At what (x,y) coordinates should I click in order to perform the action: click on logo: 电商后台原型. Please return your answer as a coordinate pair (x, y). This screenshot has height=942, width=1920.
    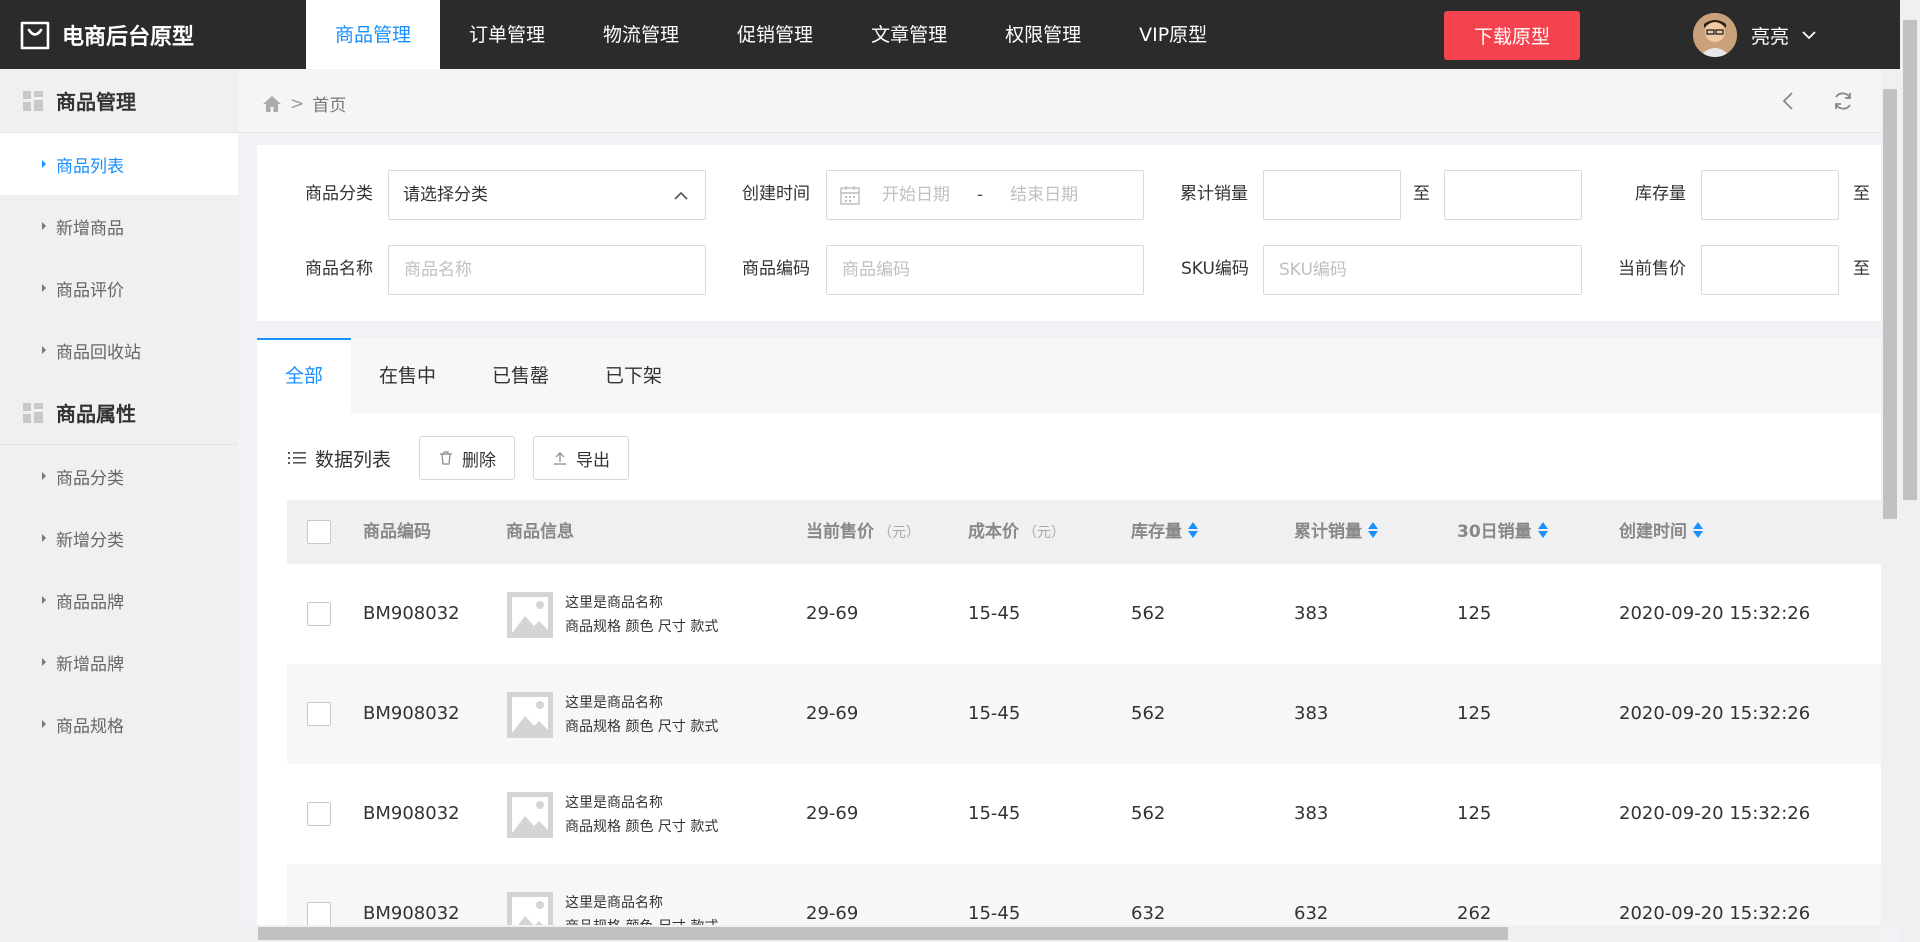
    Looking at the image, I should click on (106, 35).